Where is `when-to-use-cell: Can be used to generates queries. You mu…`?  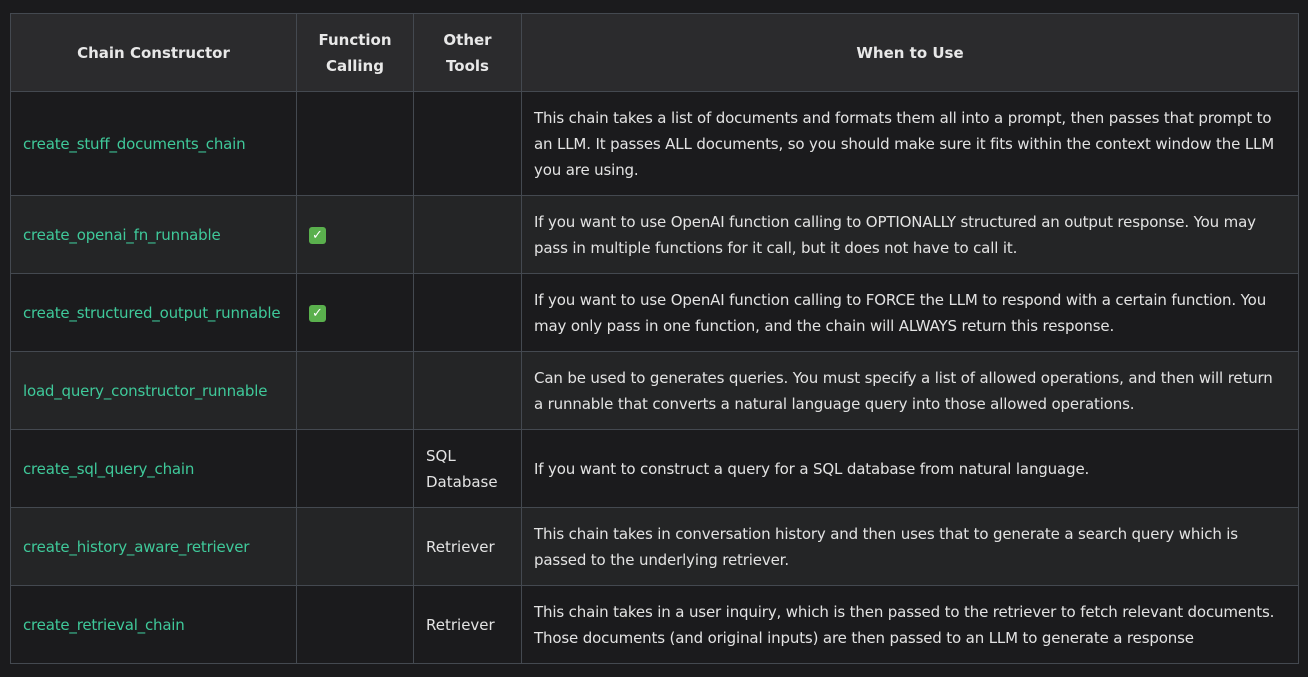 when-to-use-cell: Can be used to generates queries. You mu… is located at coordinates (910, 390).